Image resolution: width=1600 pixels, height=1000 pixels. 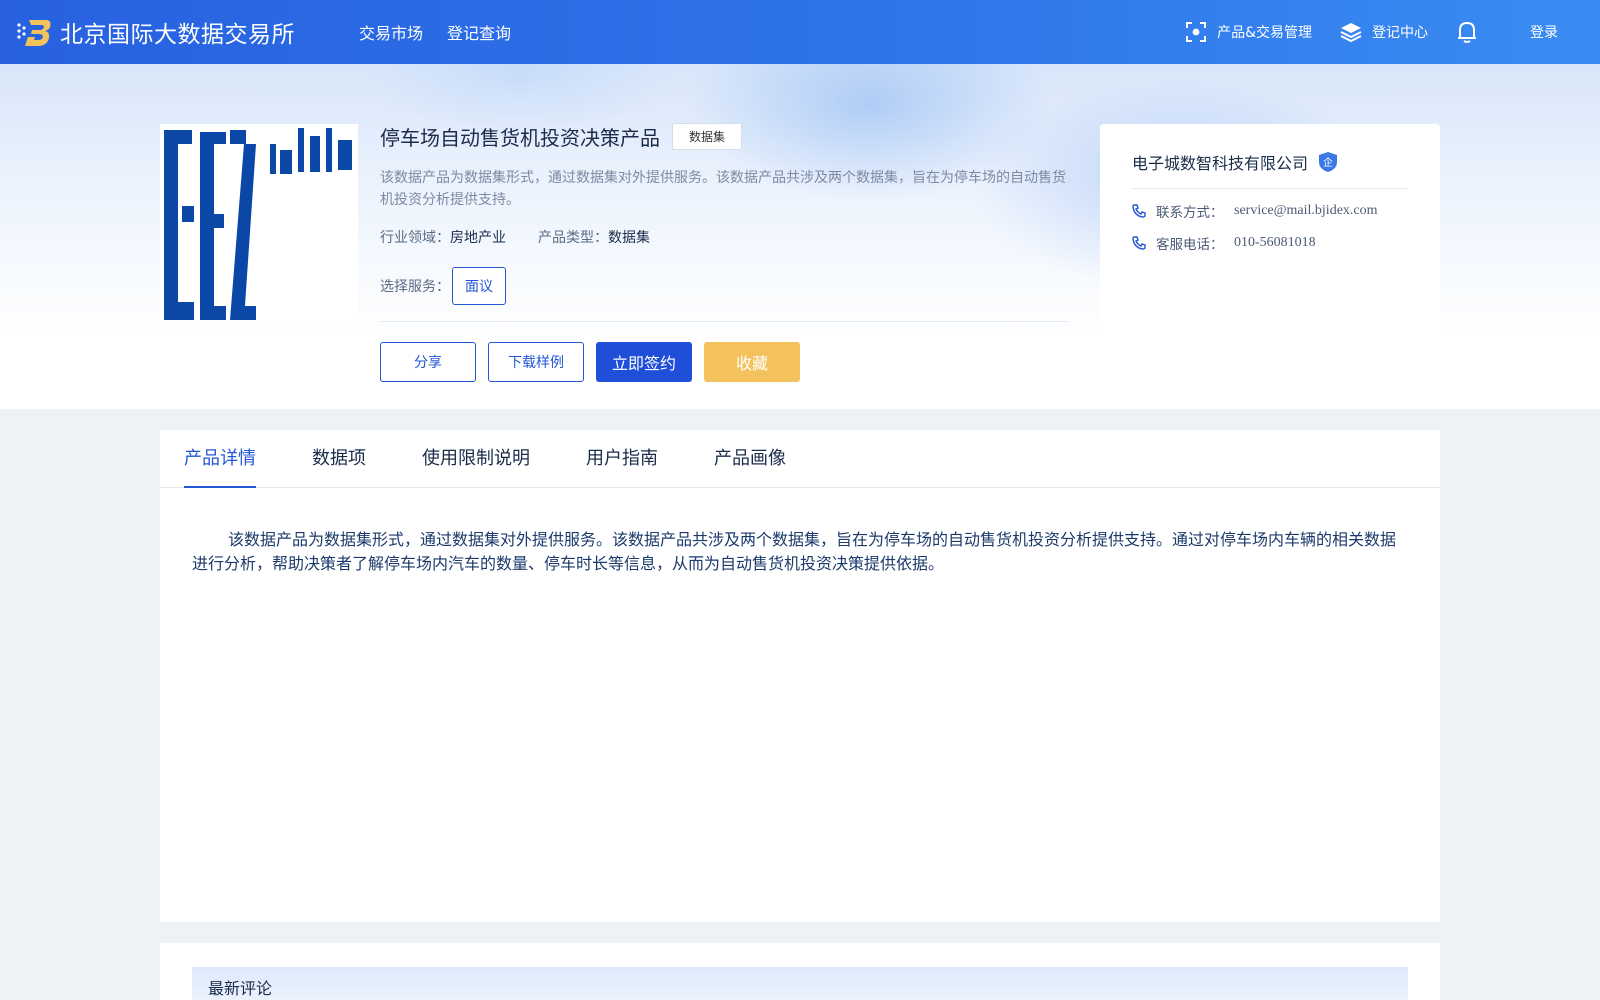 I want to click on nav-item-registry-query: 登记查询, so click(x=479, y=32).